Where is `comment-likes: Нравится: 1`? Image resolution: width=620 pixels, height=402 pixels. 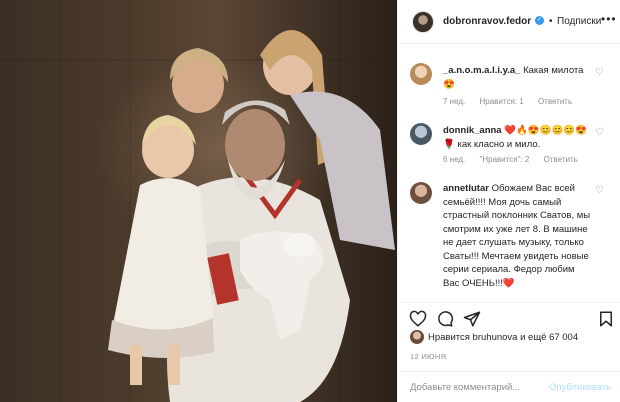
comment-likes: Нравится: 1 is located at coordinates (502, 101).